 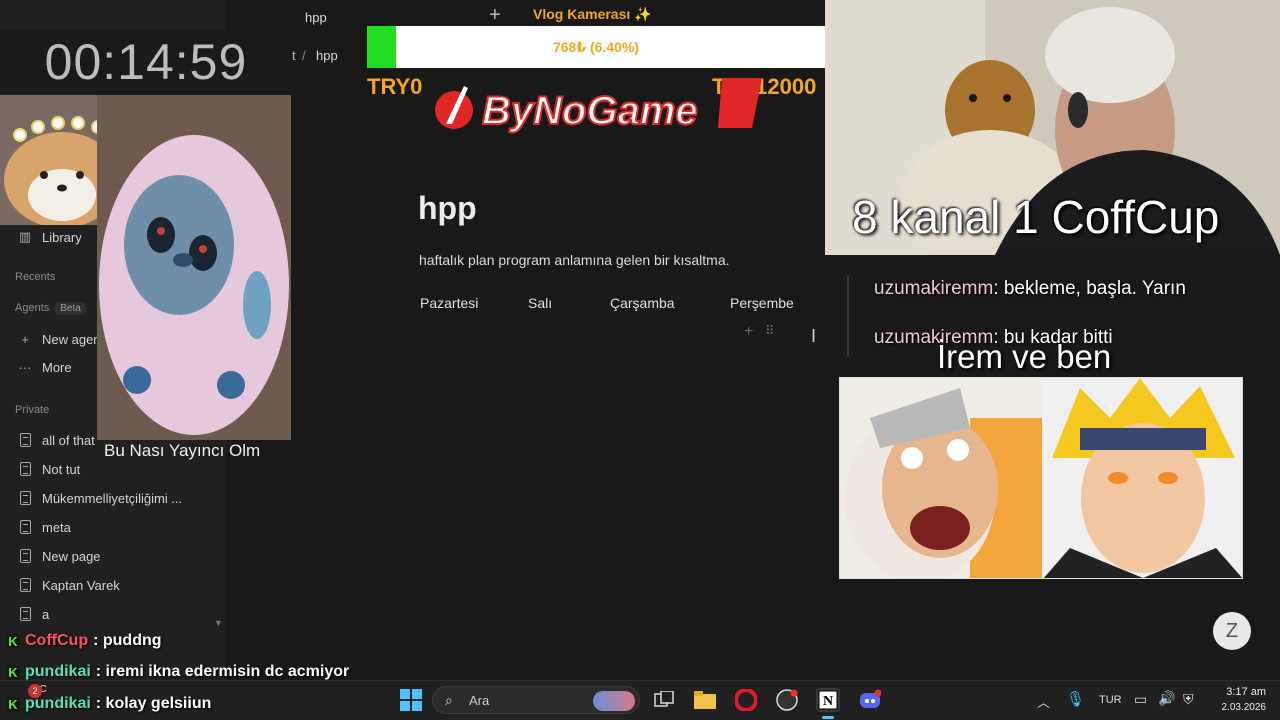 What do you see at coordinates (56, 527) in the screenshot?
I see `sidebar-item-label: meta` at bounding box center [56, 527].